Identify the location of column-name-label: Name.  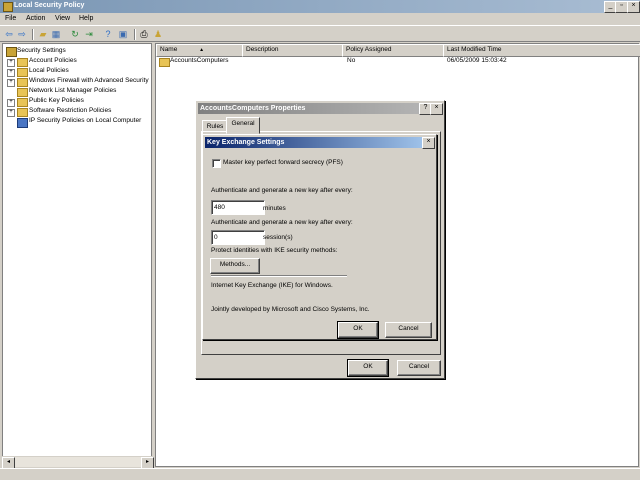
(169, 49).